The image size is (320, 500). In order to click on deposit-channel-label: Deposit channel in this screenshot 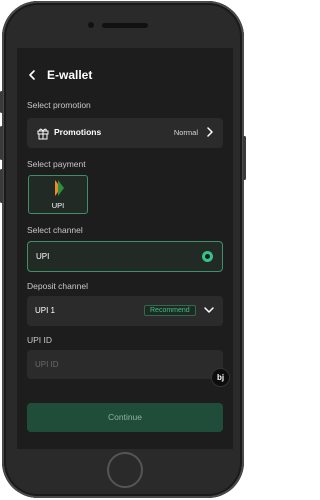, I will do `click(57, 286)`.